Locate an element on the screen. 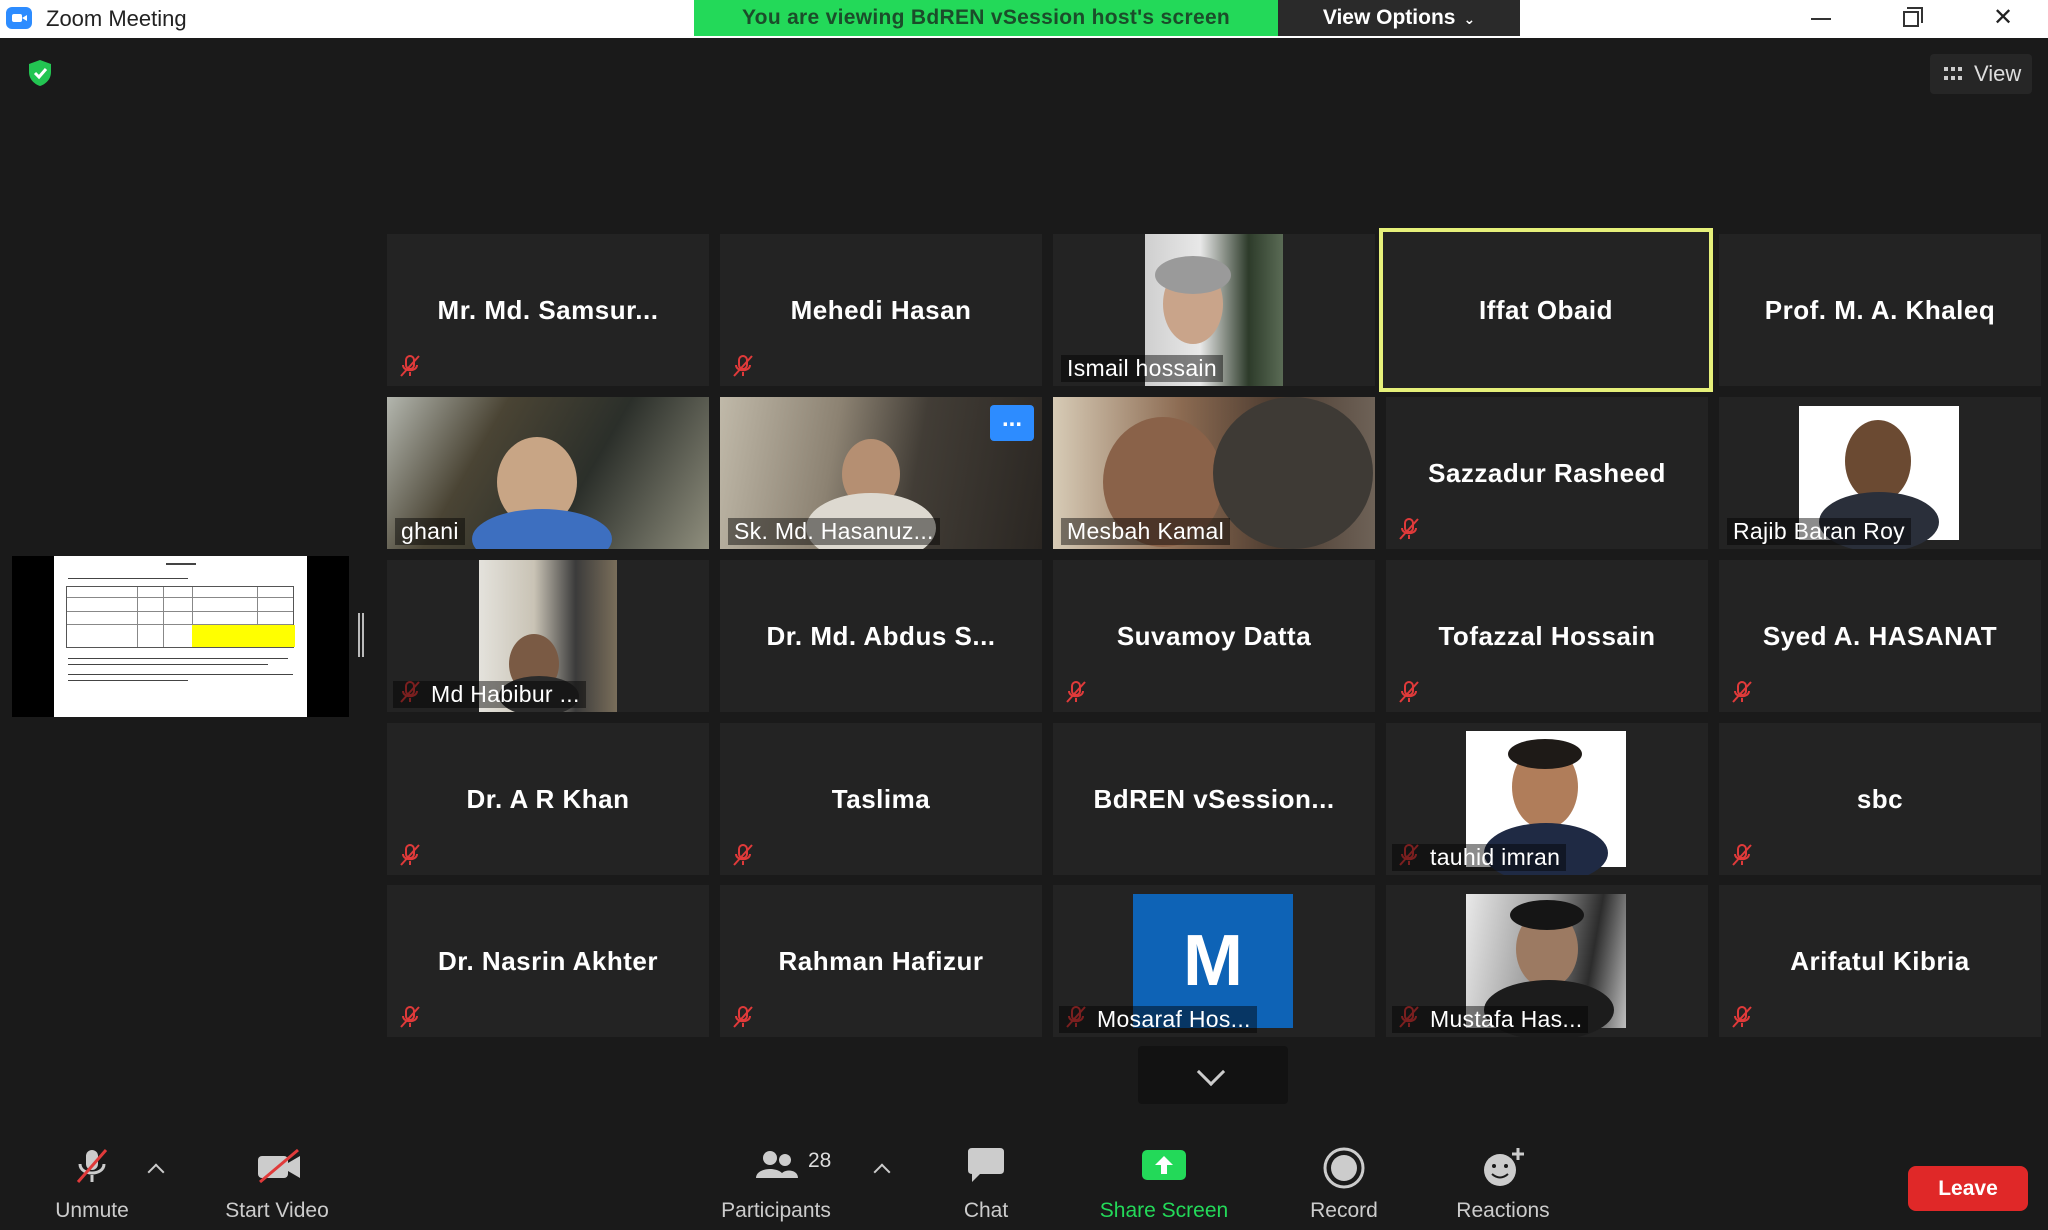 The height and width of the screenshot is (1230, 2048). participant-count: 28 is located at coordinates (820, 1160).